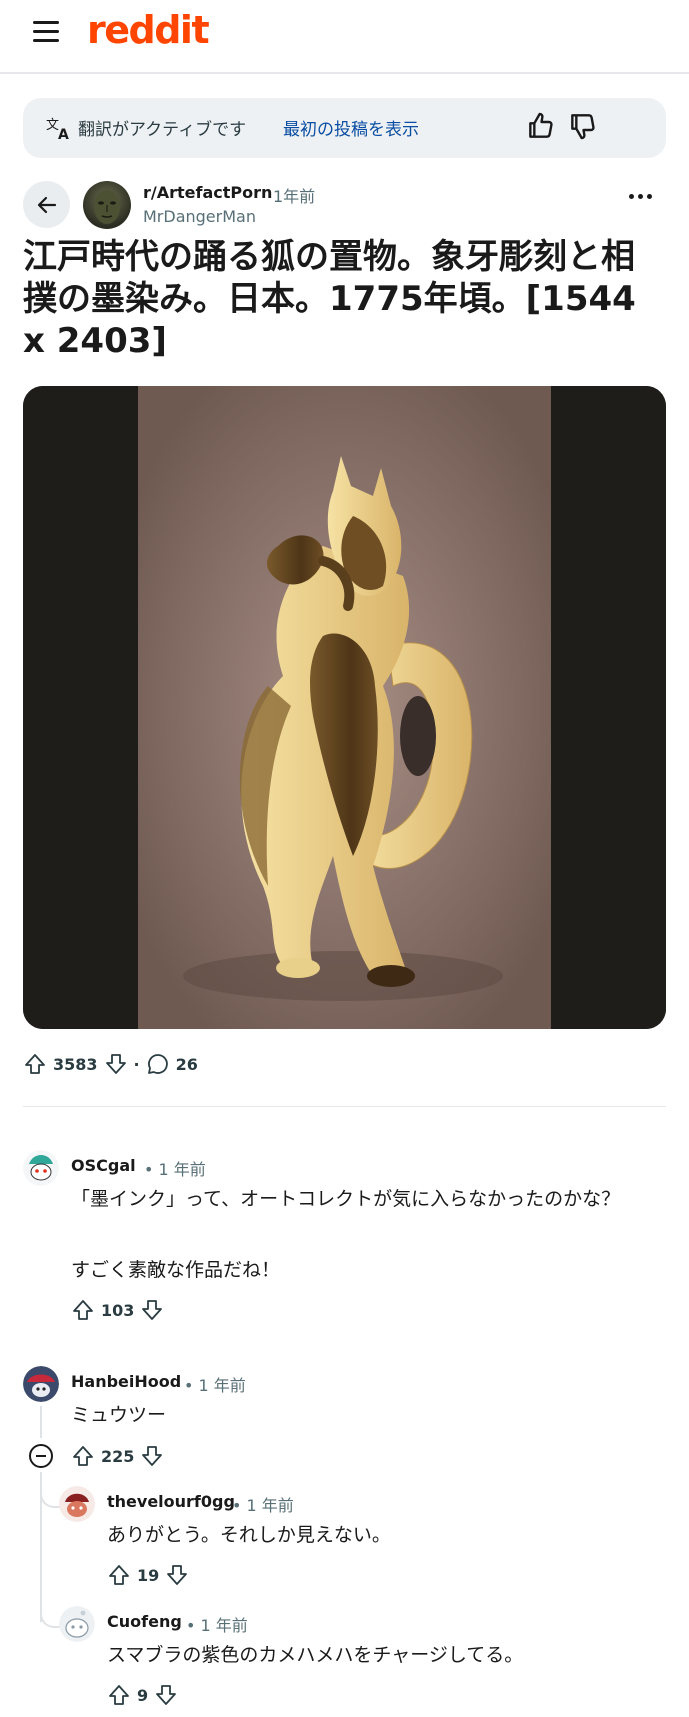 The height and width of the screenshot is (1717, 689). I want to click on comment-username: thevelourf0gg, so click(171, 1501).